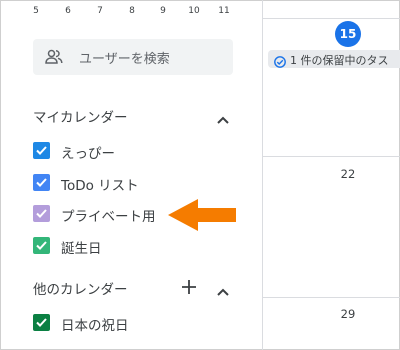 The height and width of the screenshot is (350, 400). What do you see at coordinates (132, 11) in the screenshot?
I see `mini-calendar-day: 8` at bounding box center [132, 11].